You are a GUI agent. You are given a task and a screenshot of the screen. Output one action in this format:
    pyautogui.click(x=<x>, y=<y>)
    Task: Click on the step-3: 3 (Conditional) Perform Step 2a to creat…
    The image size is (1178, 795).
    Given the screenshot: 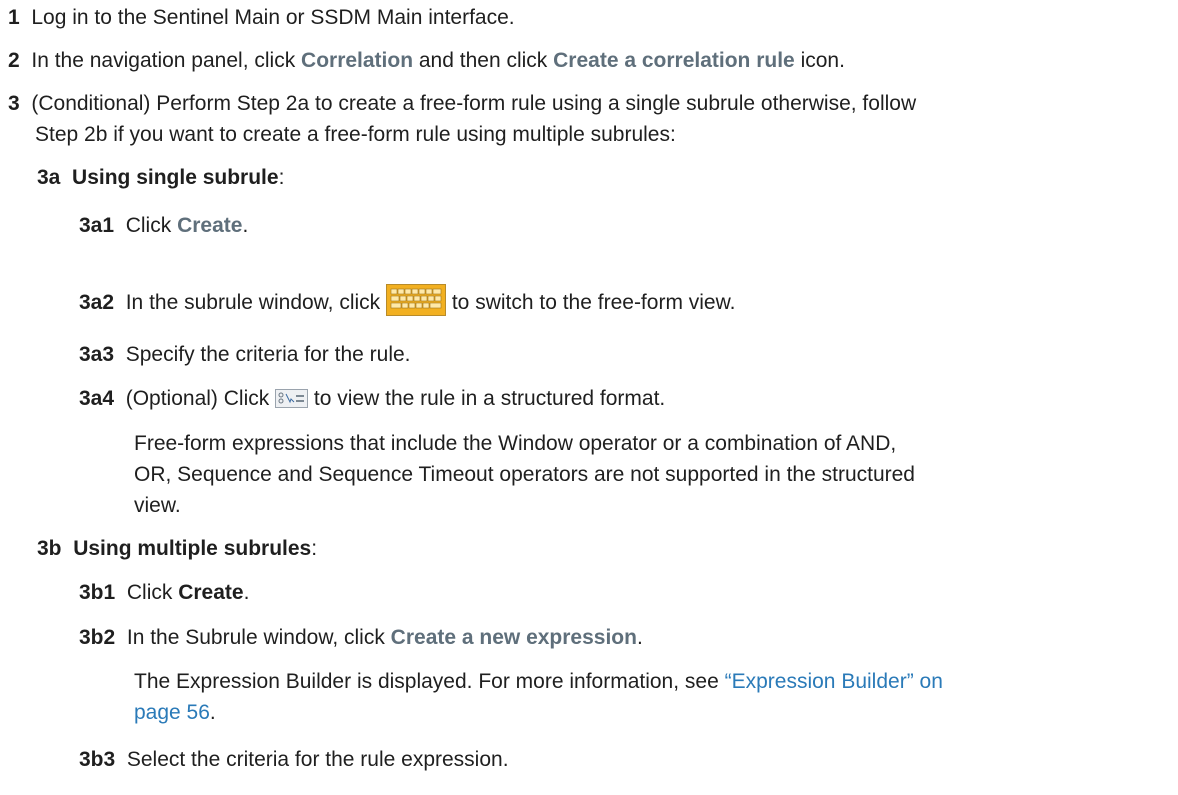 What is the action you would take?
    pyautogui.click(x=462, y=103)
    